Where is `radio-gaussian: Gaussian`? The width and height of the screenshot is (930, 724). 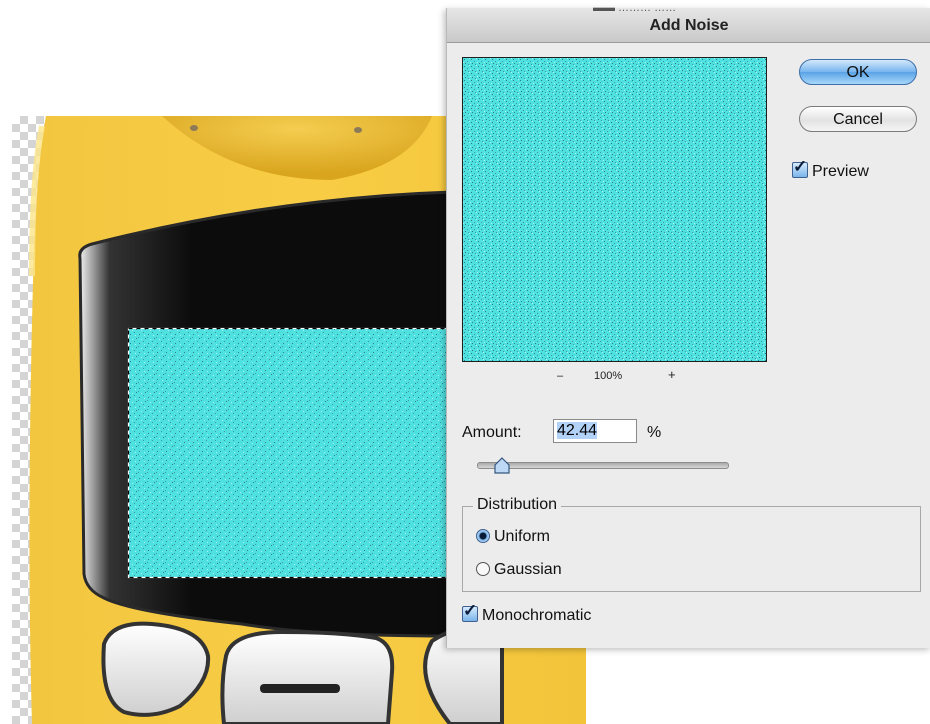 radio-gaussian: Gaussian is located at coordinates (519, 570).